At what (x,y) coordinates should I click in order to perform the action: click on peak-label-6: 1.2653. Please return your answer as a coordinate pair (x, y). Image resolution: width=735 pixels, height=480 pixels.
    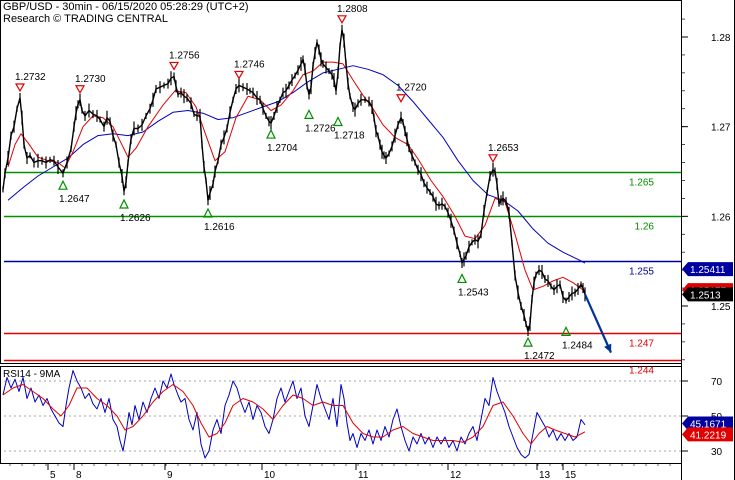
    Looking at the image, I should click on (503, 148).